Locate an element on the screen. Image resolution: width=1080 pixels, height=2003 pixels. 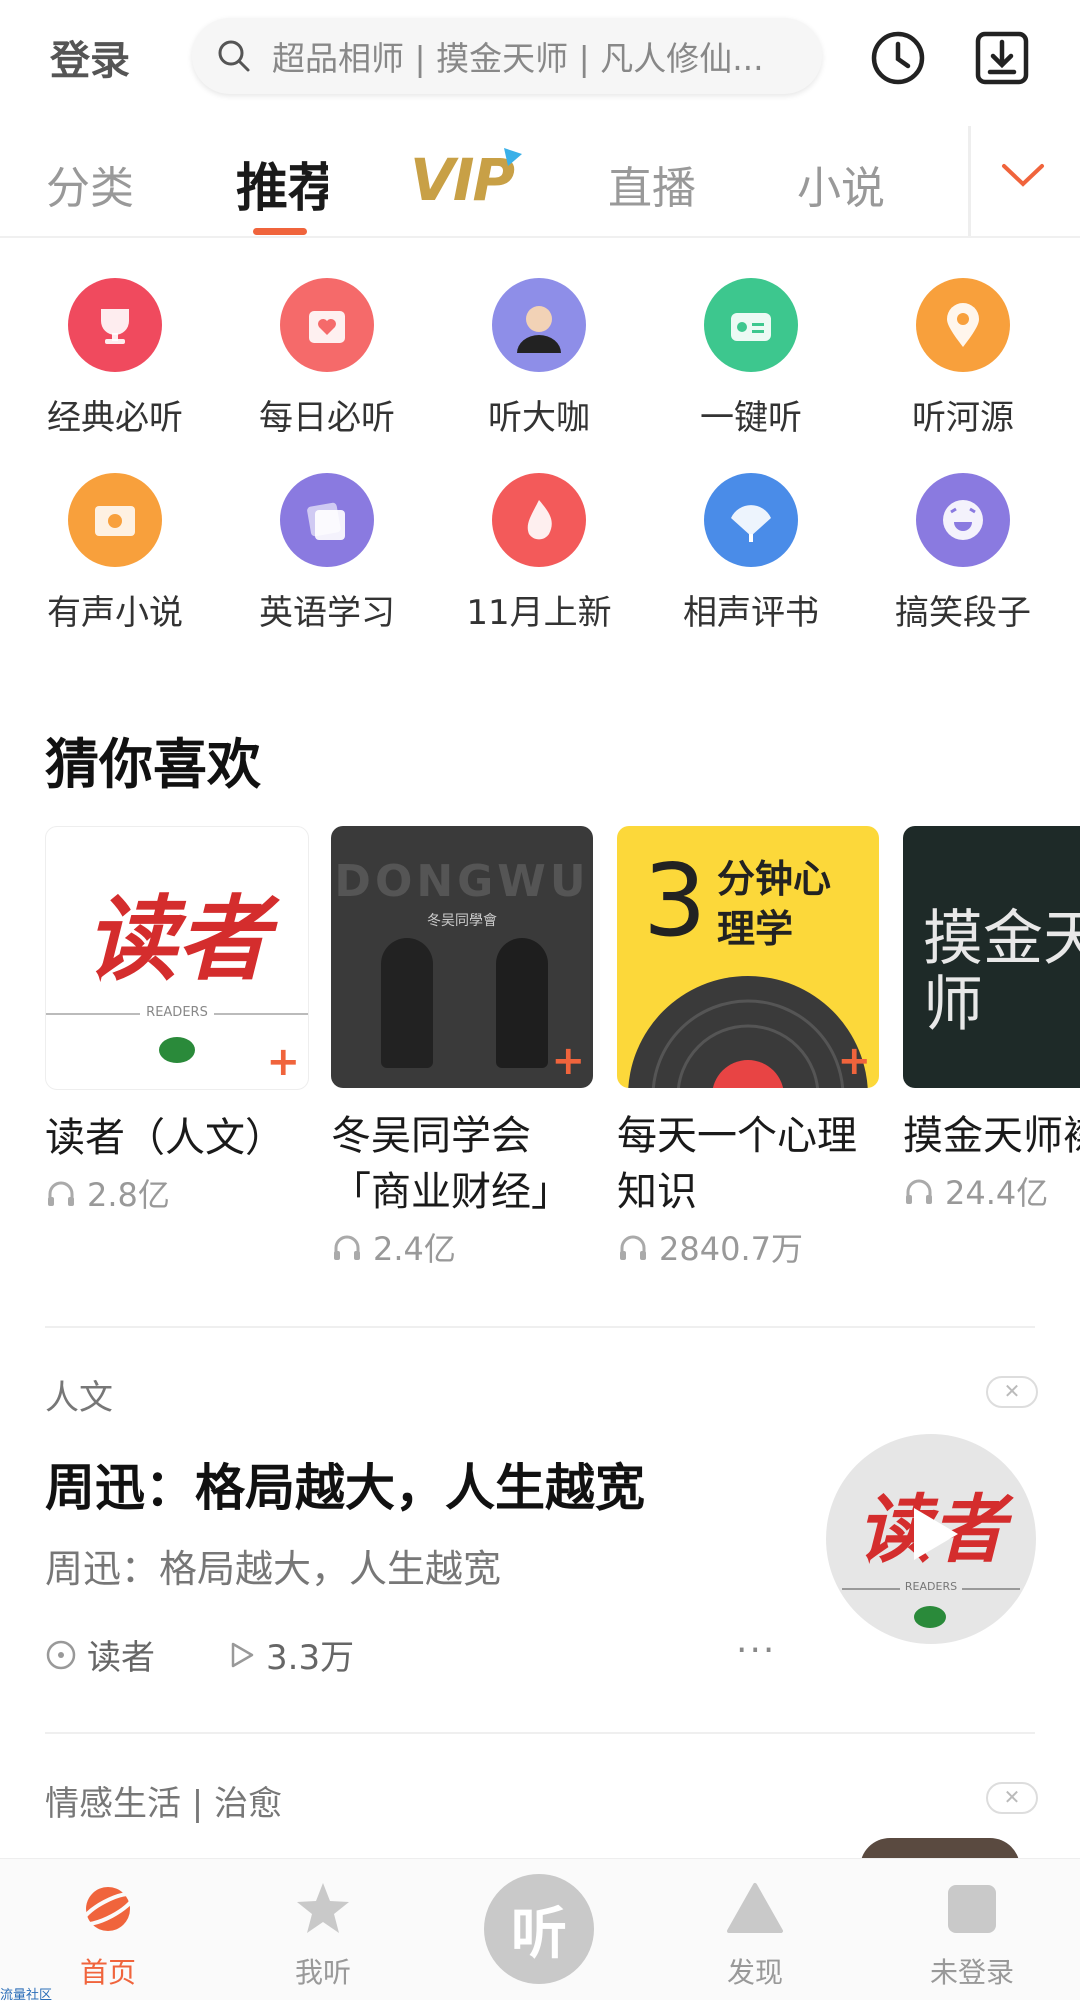
album-card: 读者 READERS + 读者（人文） 2.8亿 is located at coordinates (177, 1021).